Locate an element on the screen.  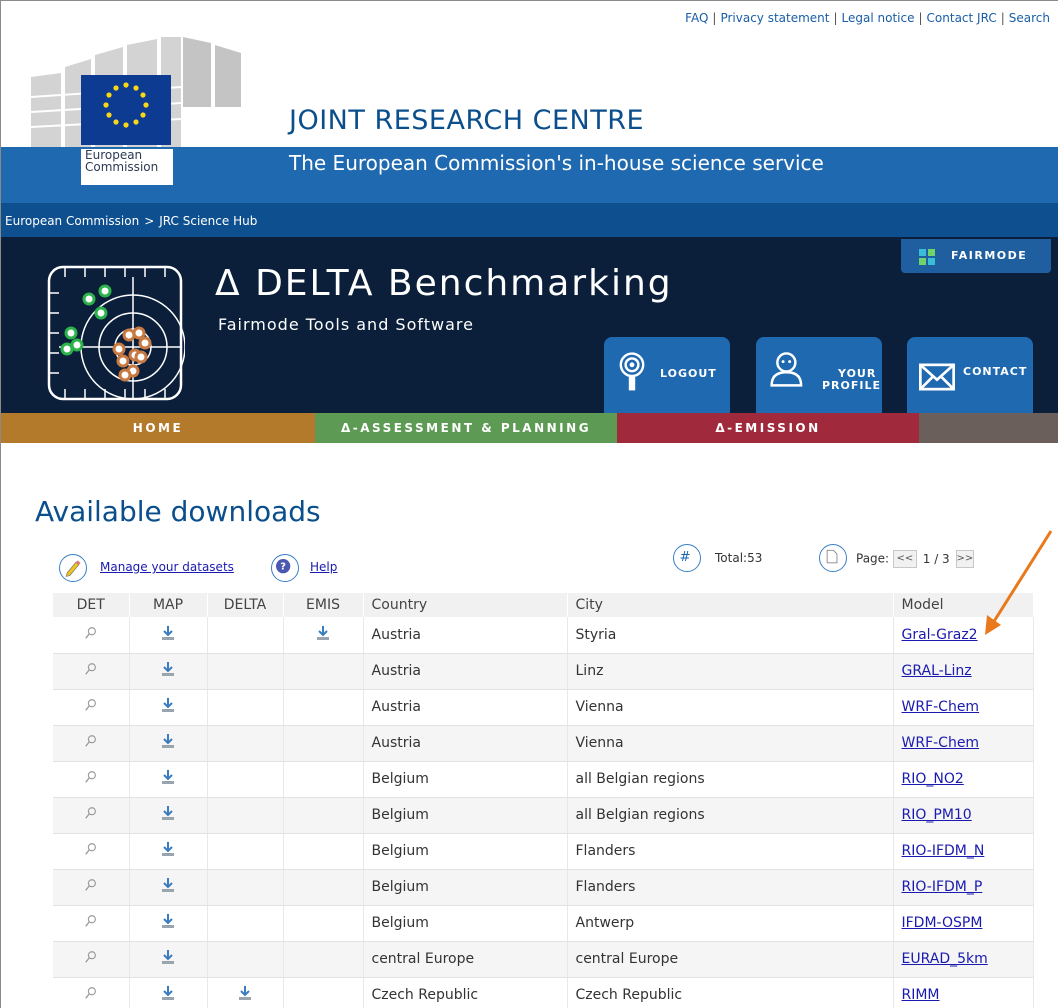
col-delta: DELTA is located at coordinates (245, 605).